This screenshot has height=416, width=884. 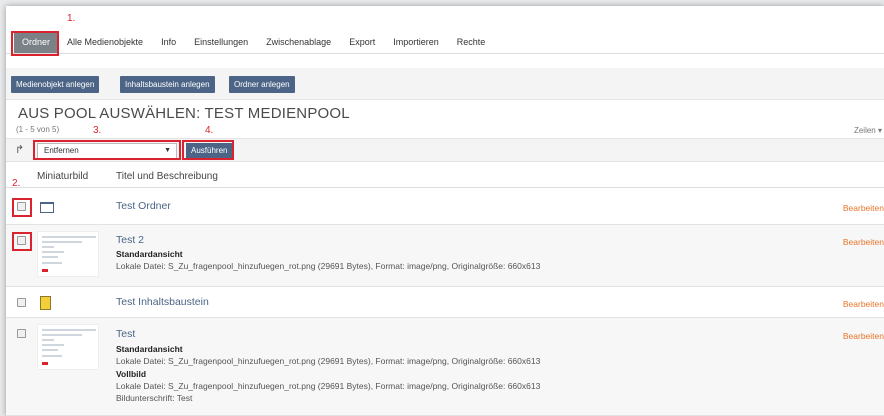 I want to click on item-count: (1 - 5 von 5), so click(x=38, y=129).